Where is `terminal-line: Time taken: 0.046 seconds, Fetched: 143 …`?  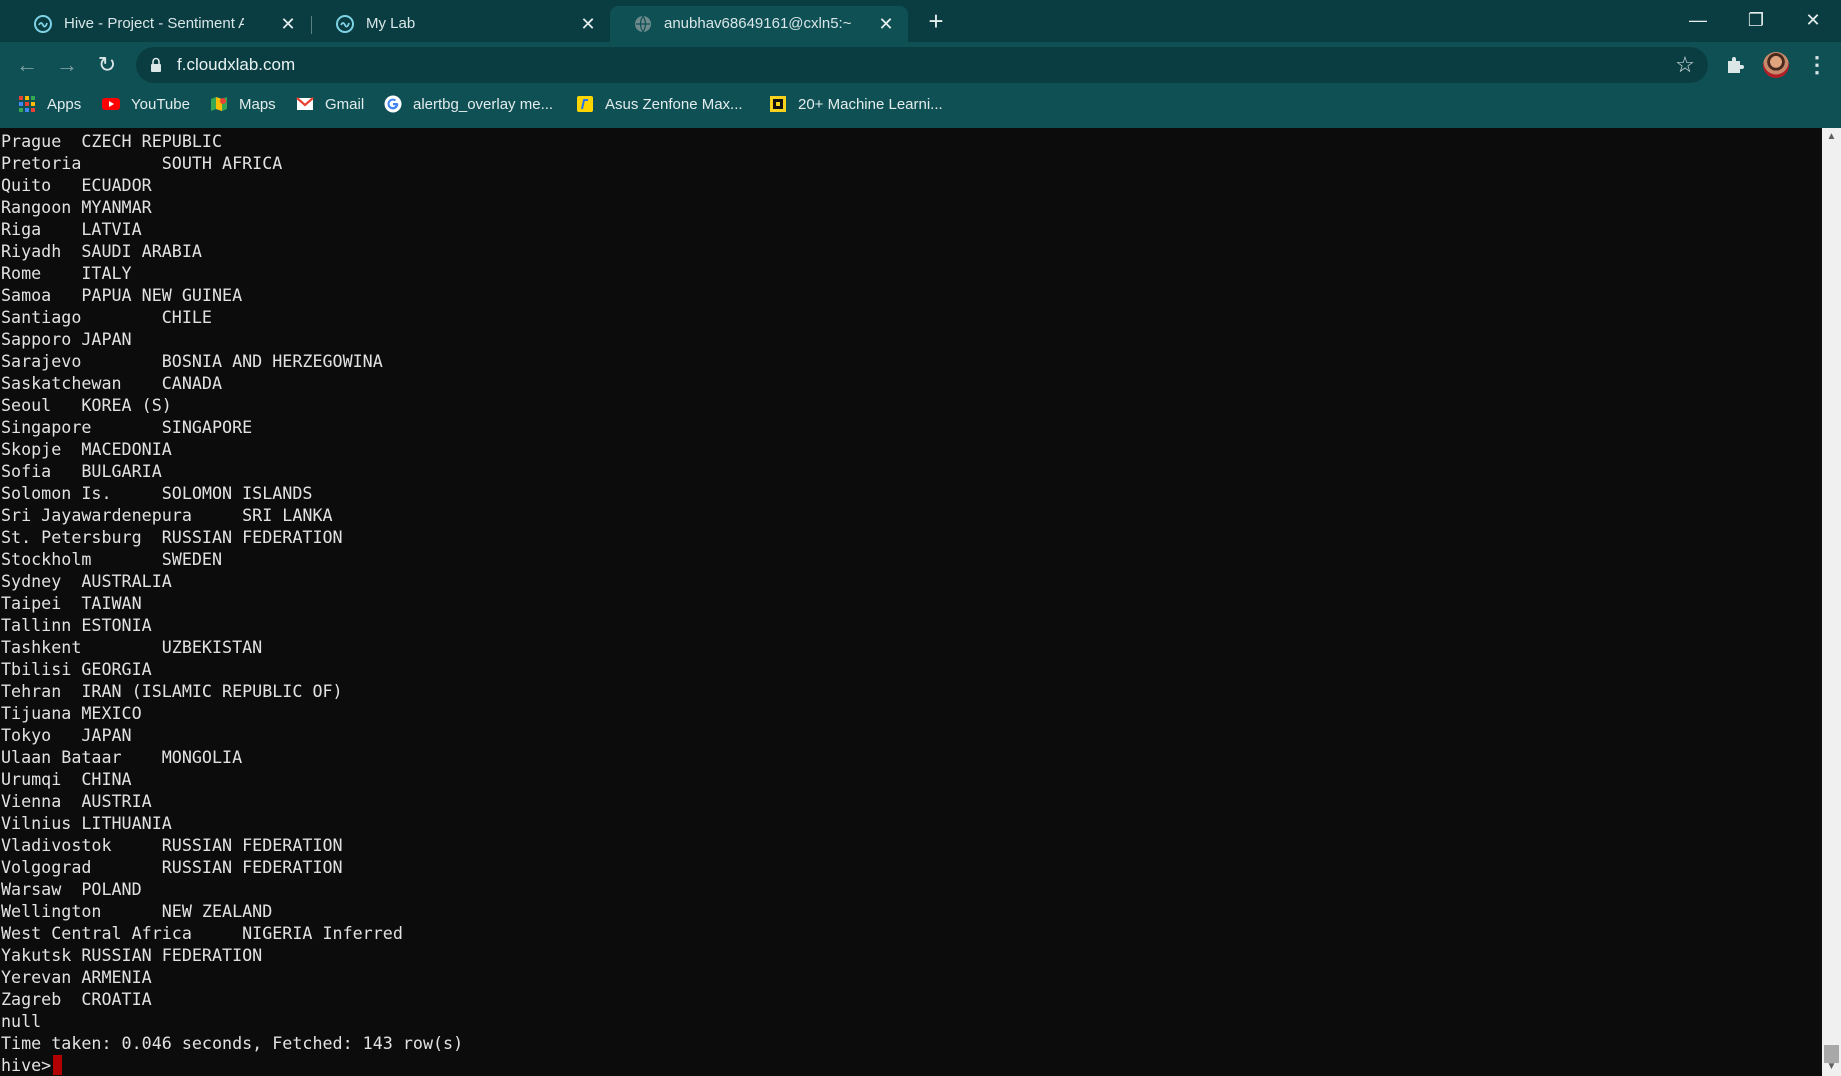
terminal-line: Time taken: 0.046 seconds, Fetched: 143 … is located at coordinates (232, 1043).